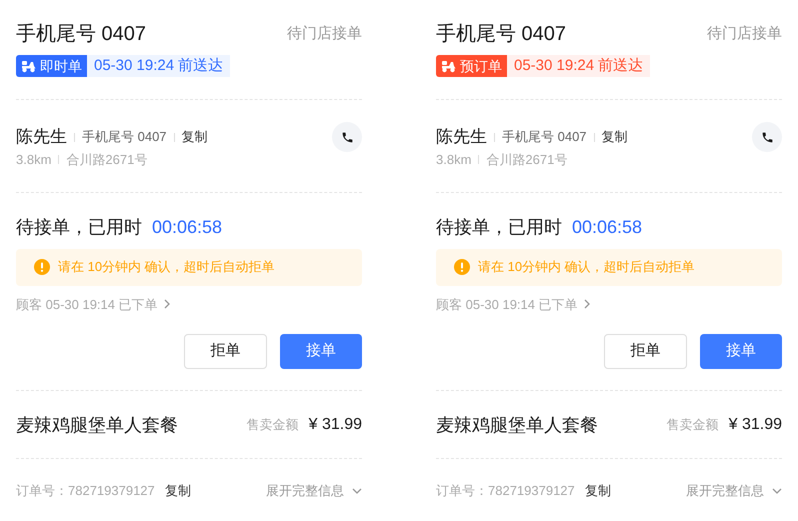 Image resolution: width=798 pixels, height=521 pixels. What do you see at coordinates (61, 66) in the screenshot?
I see `tag-label: 即时单` at bounding box center [61, 66].